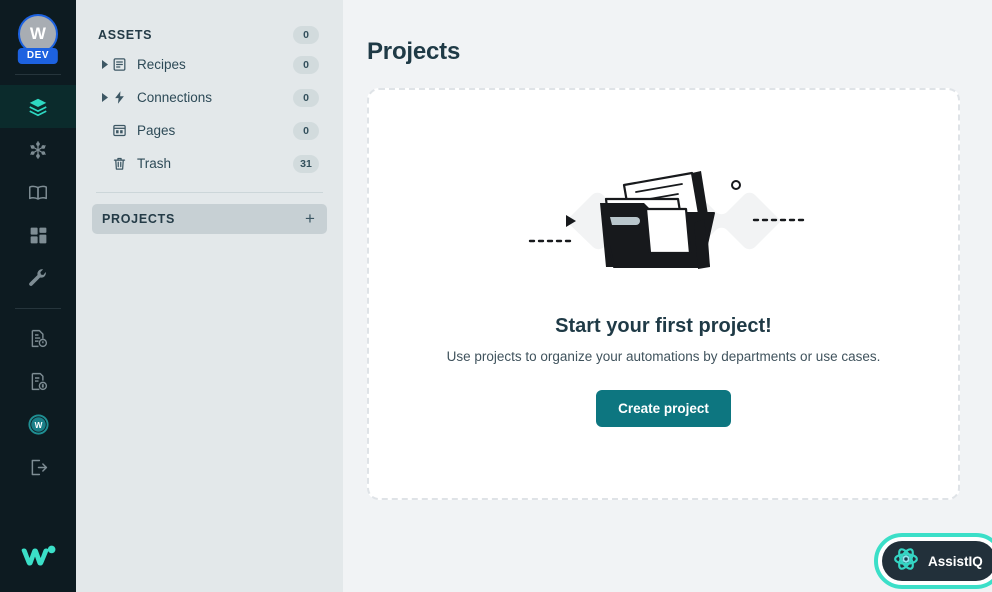 The height and width of the screenshot is (592, 992). I want to click on connections-icon, so click(123, 97).